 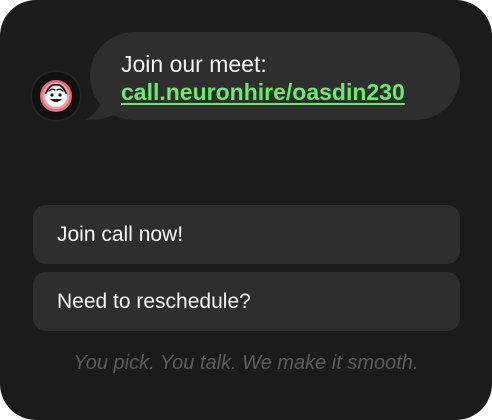 What do you see at coordinates (120, 234) in the screenshot?
I see `join-call-label: Join call now!` at bounding box center [120, 234].